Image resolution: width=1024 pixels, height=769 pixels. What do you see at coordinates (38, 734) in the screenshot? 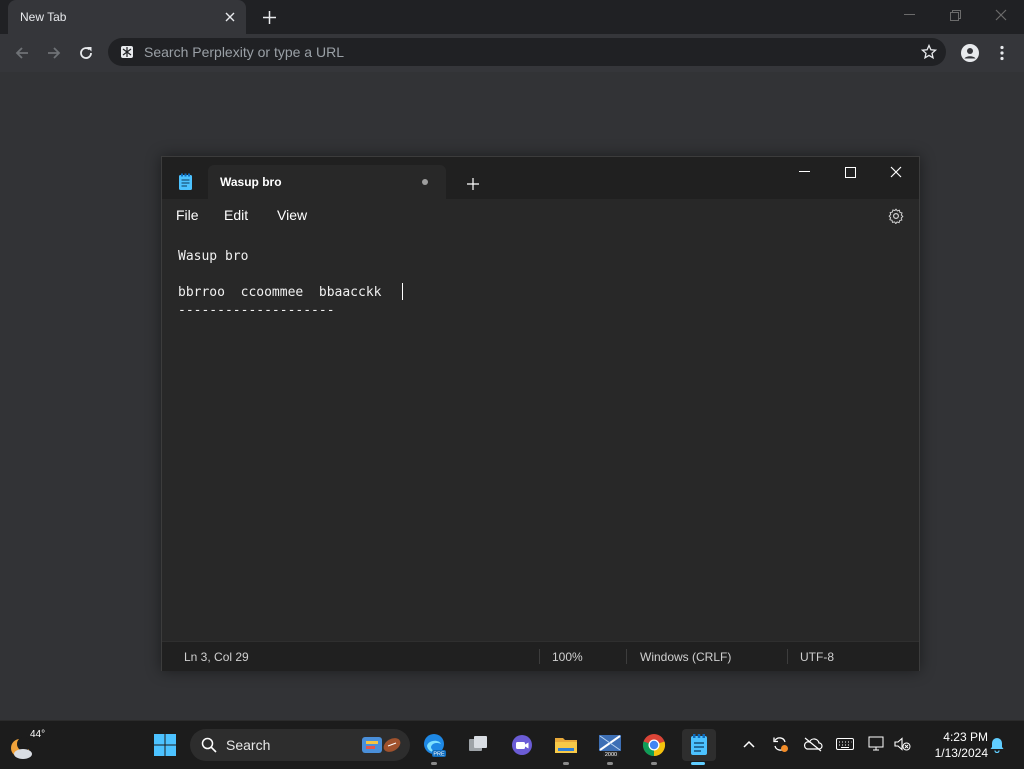
I see `weather-temperature: 44°` at bounding box center [38, 734].